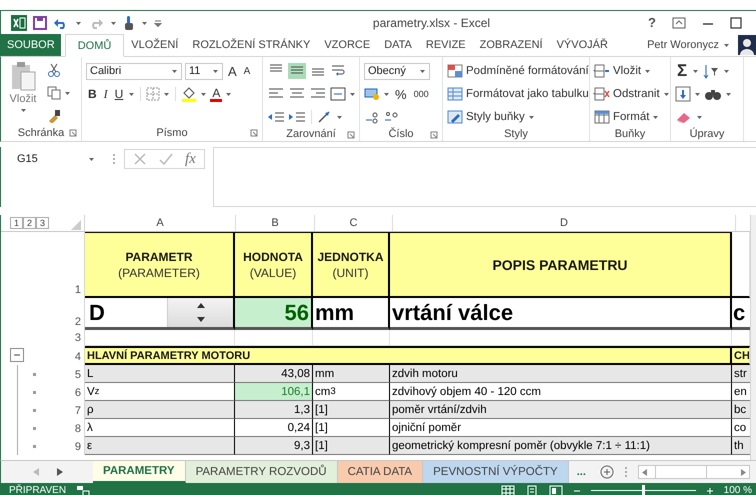  Describe the element at coordinates (200, 312) in the screenshot. I see `spin-control` at that location.